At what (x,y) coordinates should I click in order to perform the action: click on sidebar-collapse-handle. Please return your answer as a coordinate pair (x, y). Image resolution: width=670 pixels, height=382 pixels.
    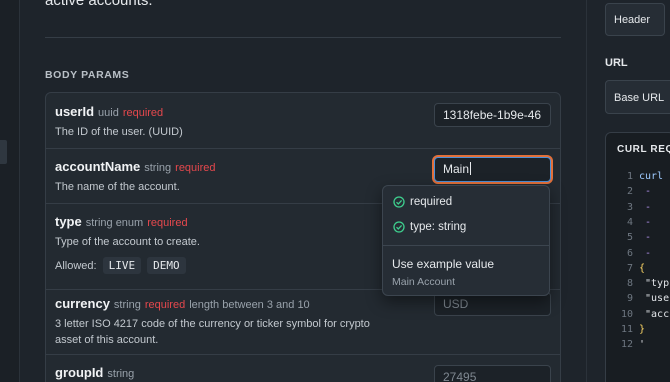
    Looking at the image, I should click on (3, 152).